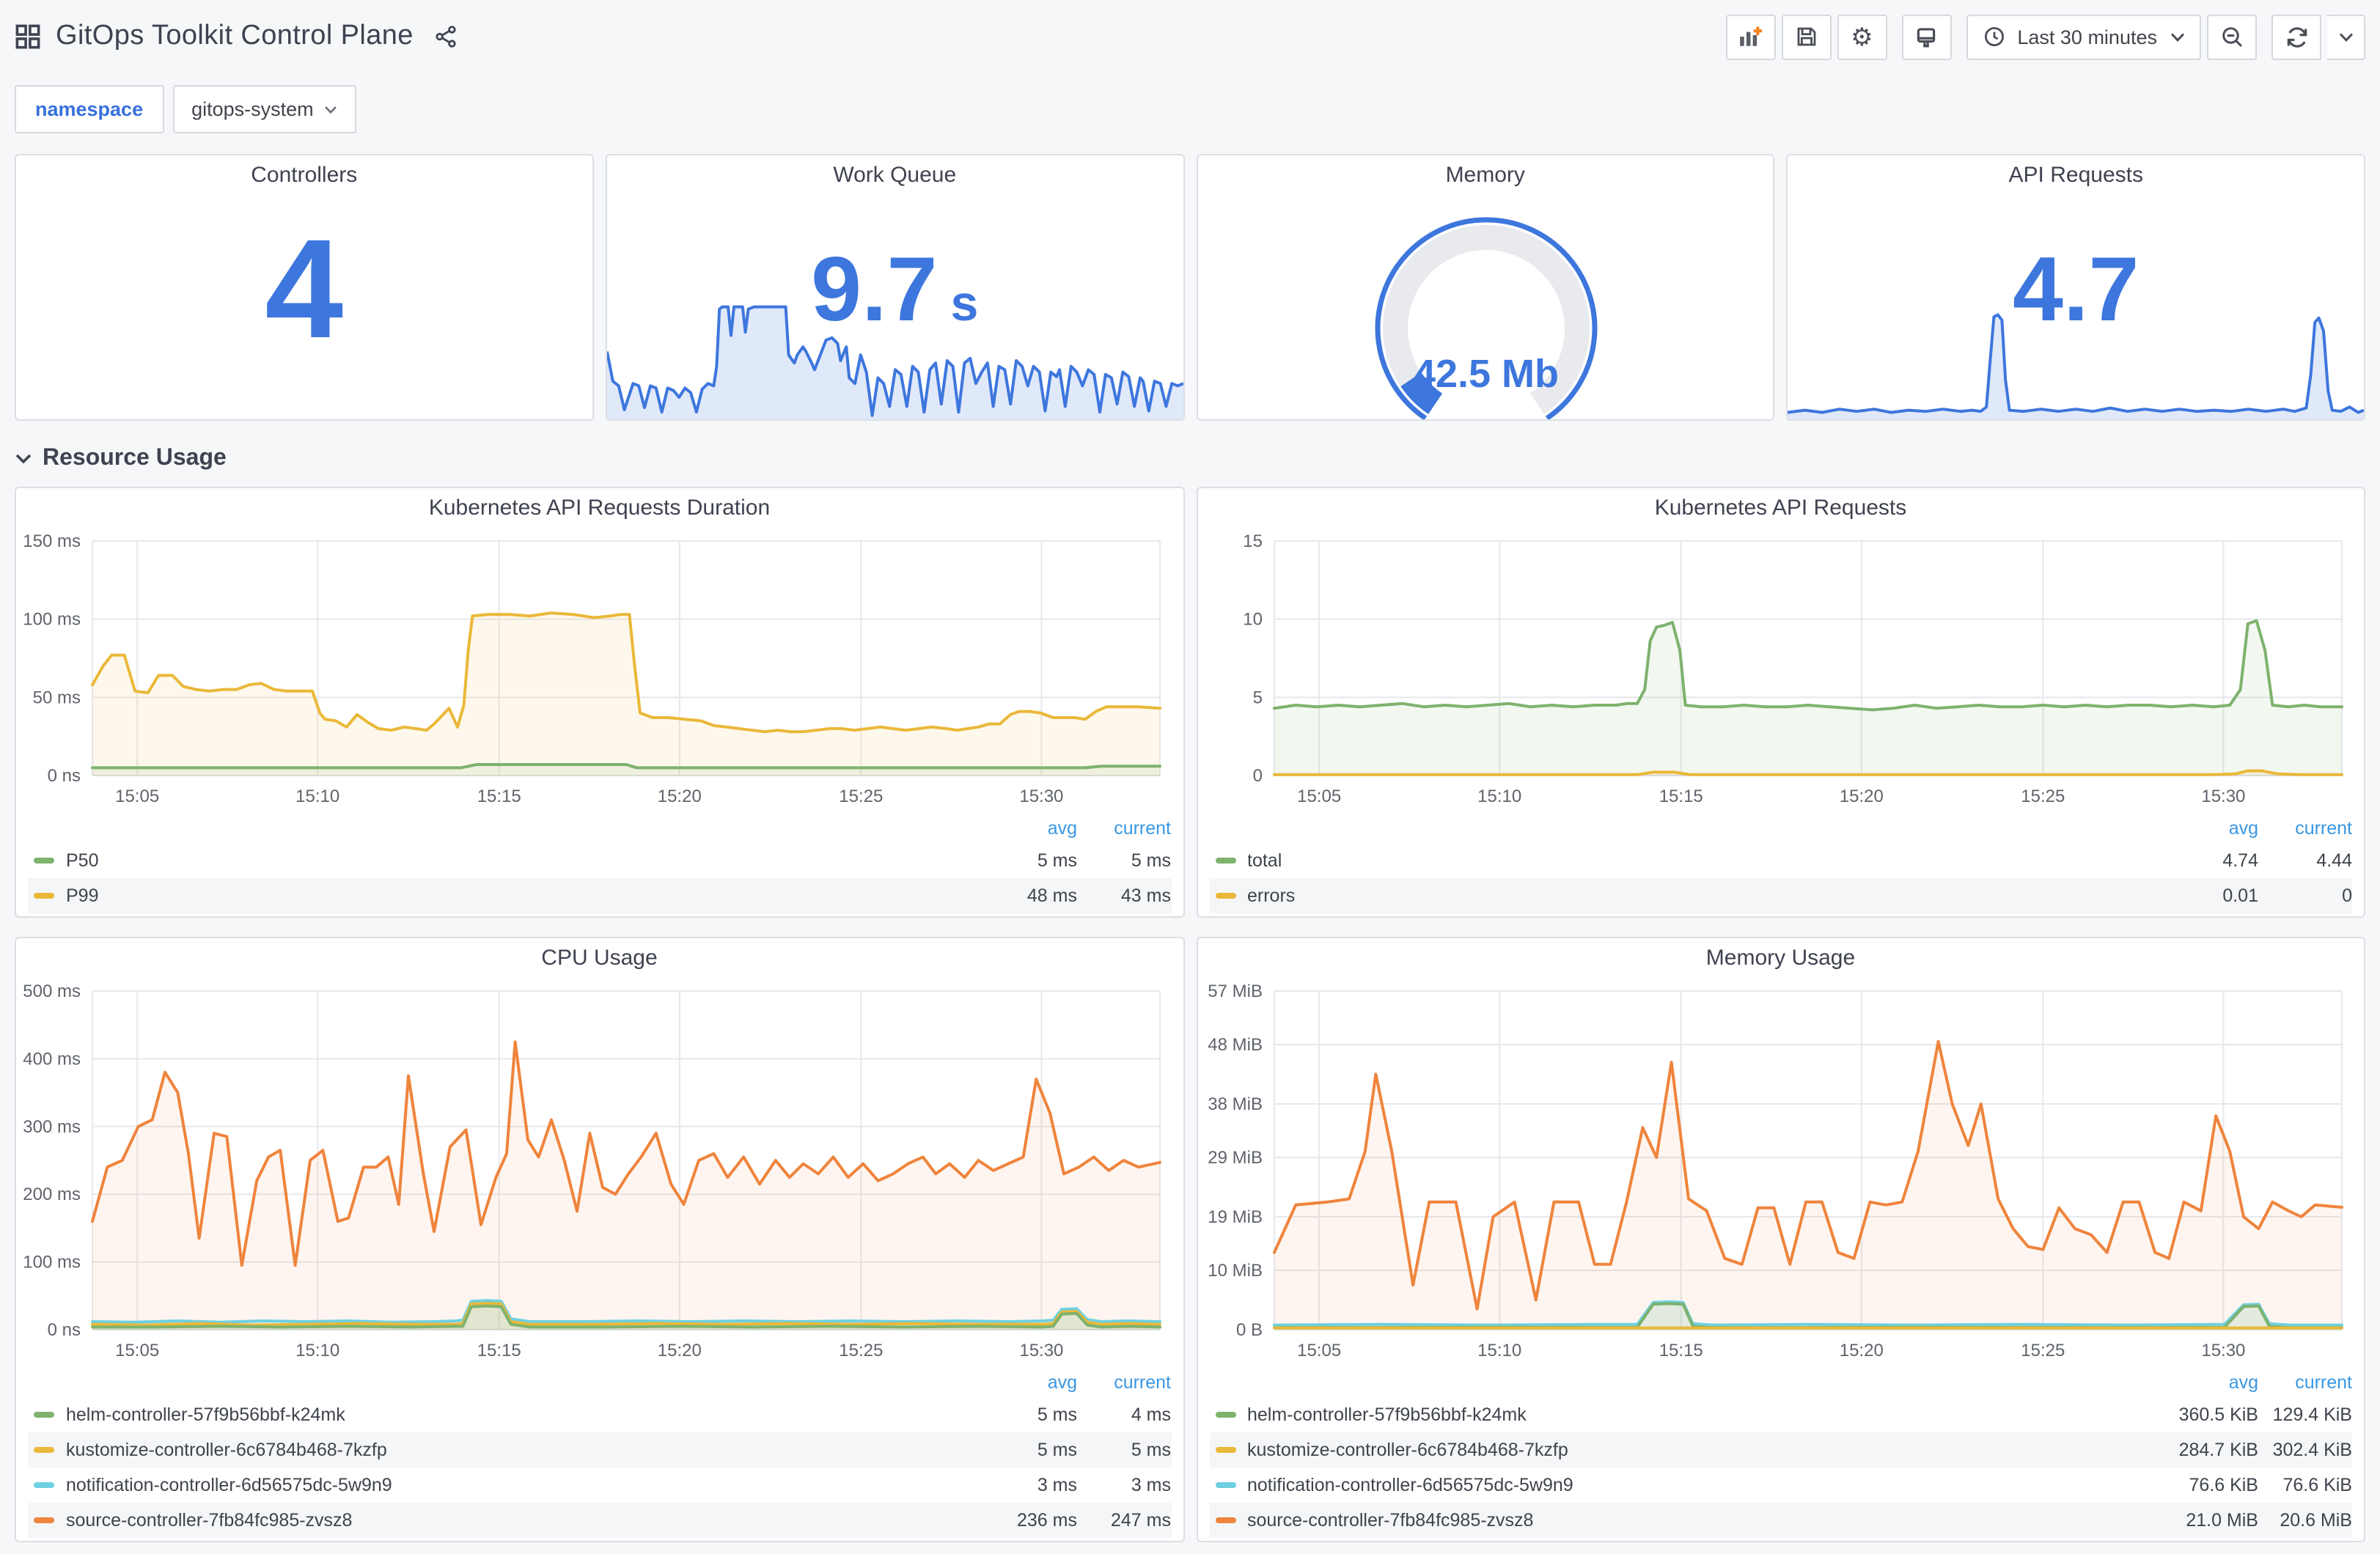 This screenshot has width=2380, height=1554. I want to click on series-name: total, so click(1701, 861).